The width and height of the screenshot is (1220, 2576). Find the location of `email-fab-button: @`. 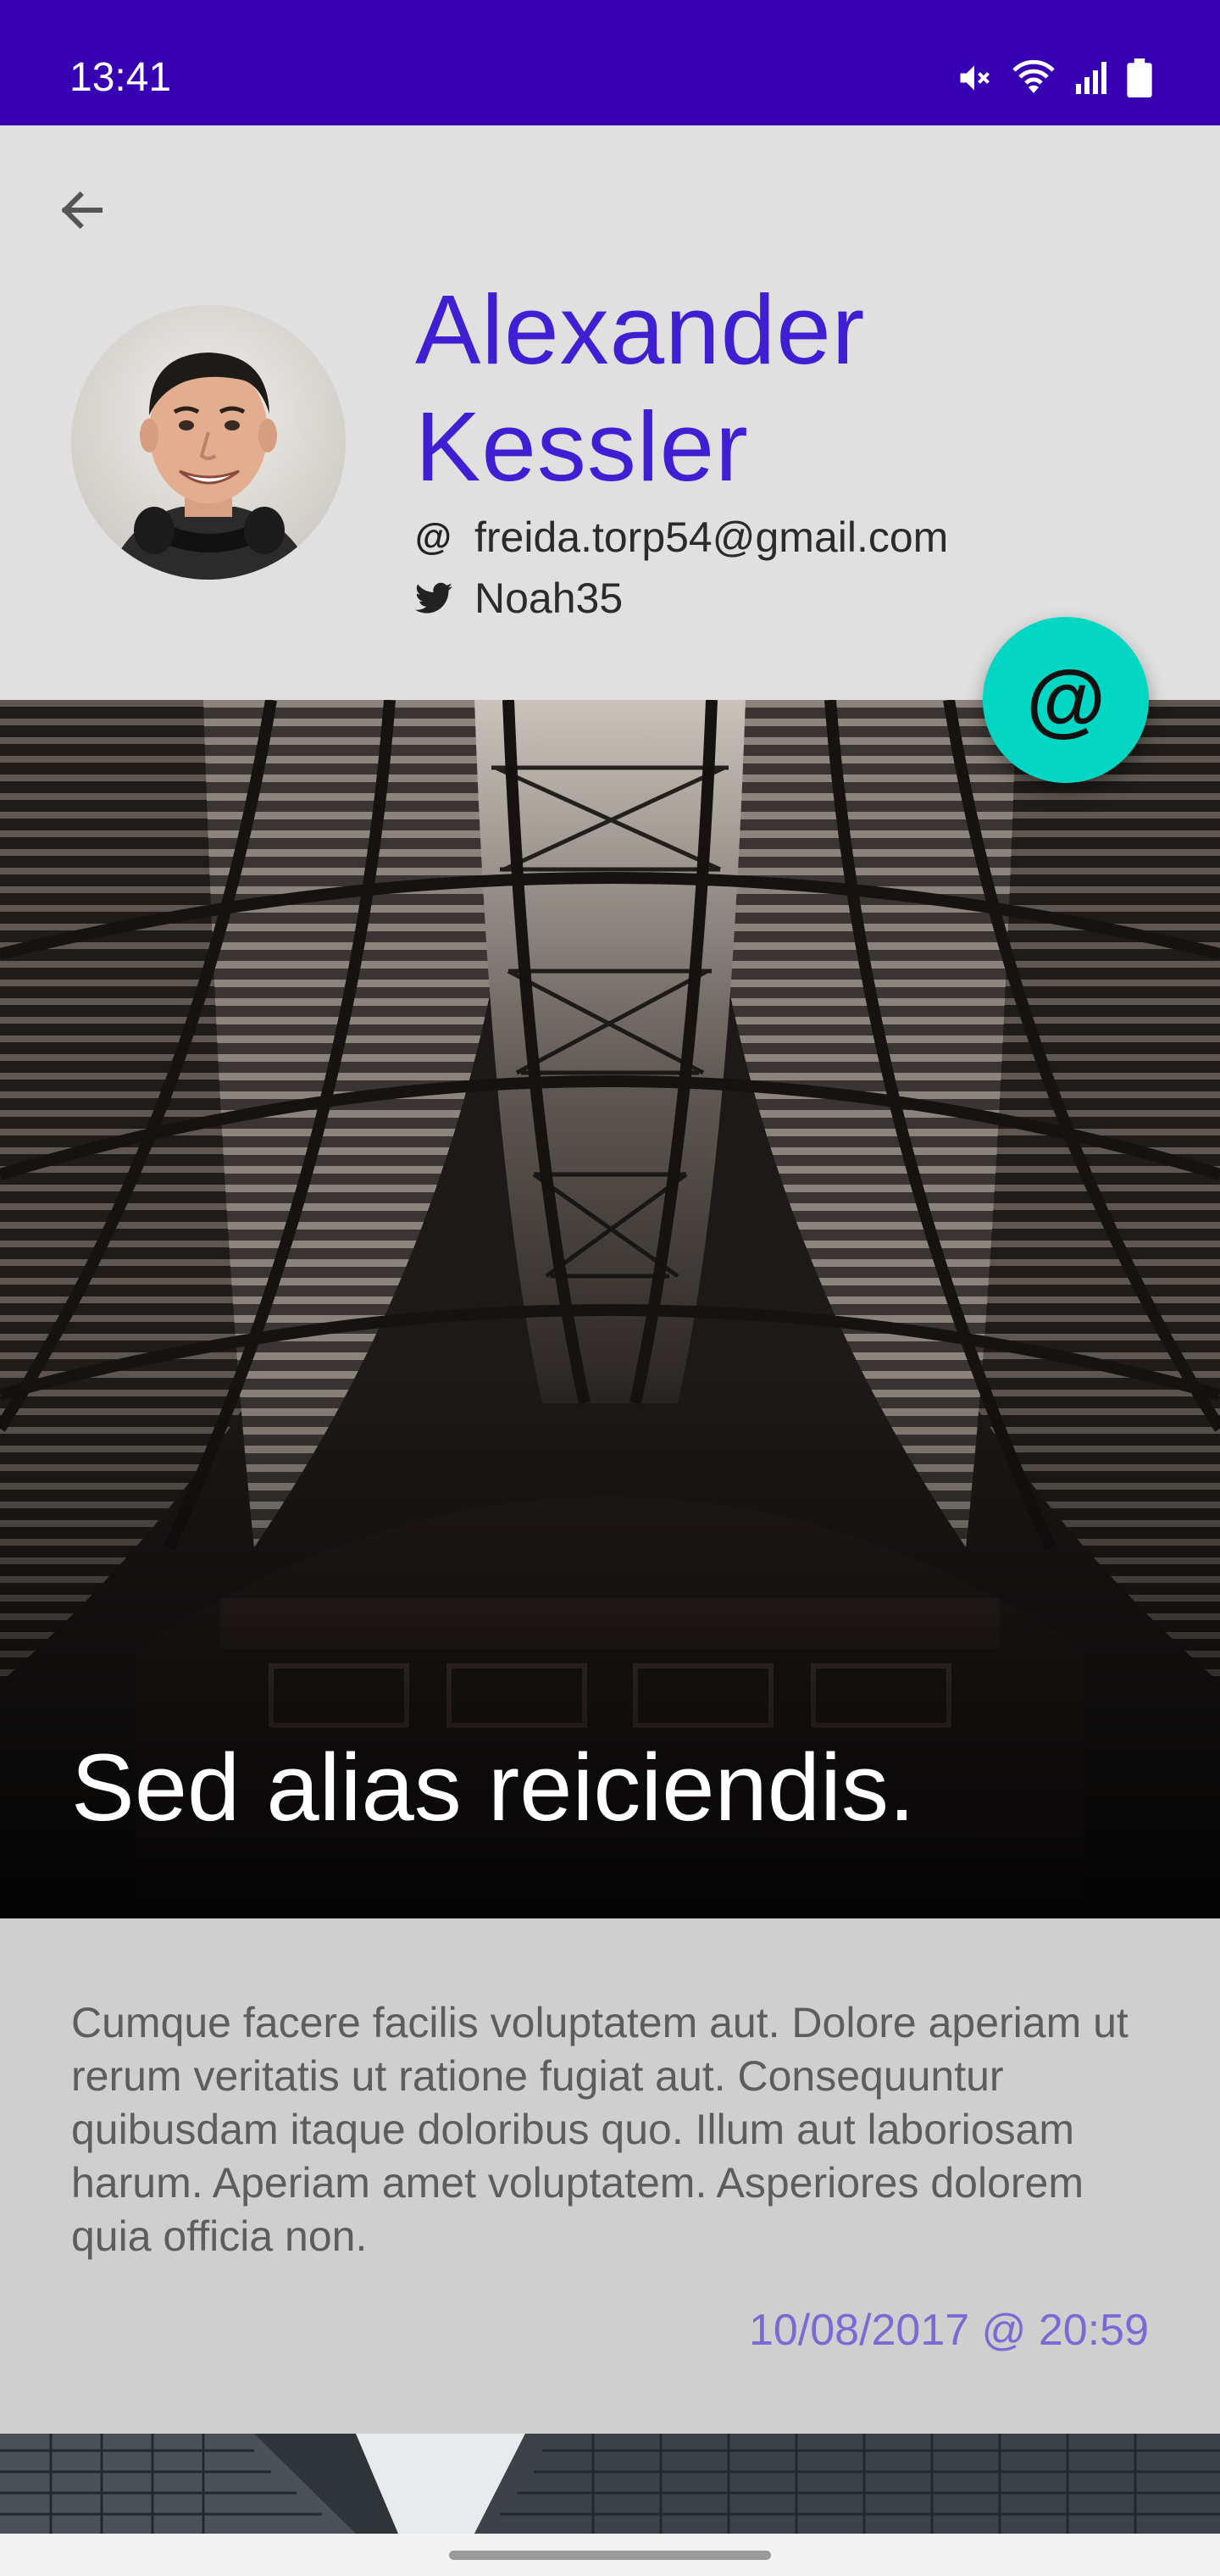

email-fab-button: @ is located at coordinates (1066, 700).